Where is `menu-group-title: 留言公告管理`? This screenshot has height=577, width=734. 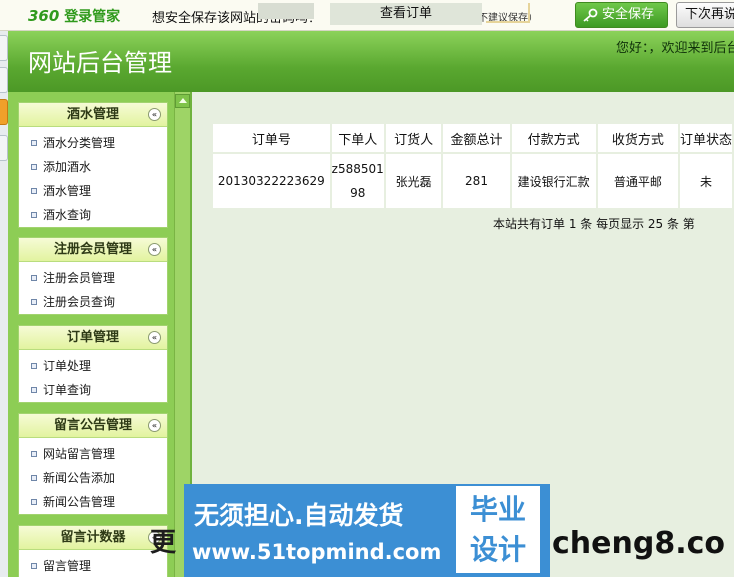 menu-group-title: 留言公告管理 is located at coordinates (92, 425).